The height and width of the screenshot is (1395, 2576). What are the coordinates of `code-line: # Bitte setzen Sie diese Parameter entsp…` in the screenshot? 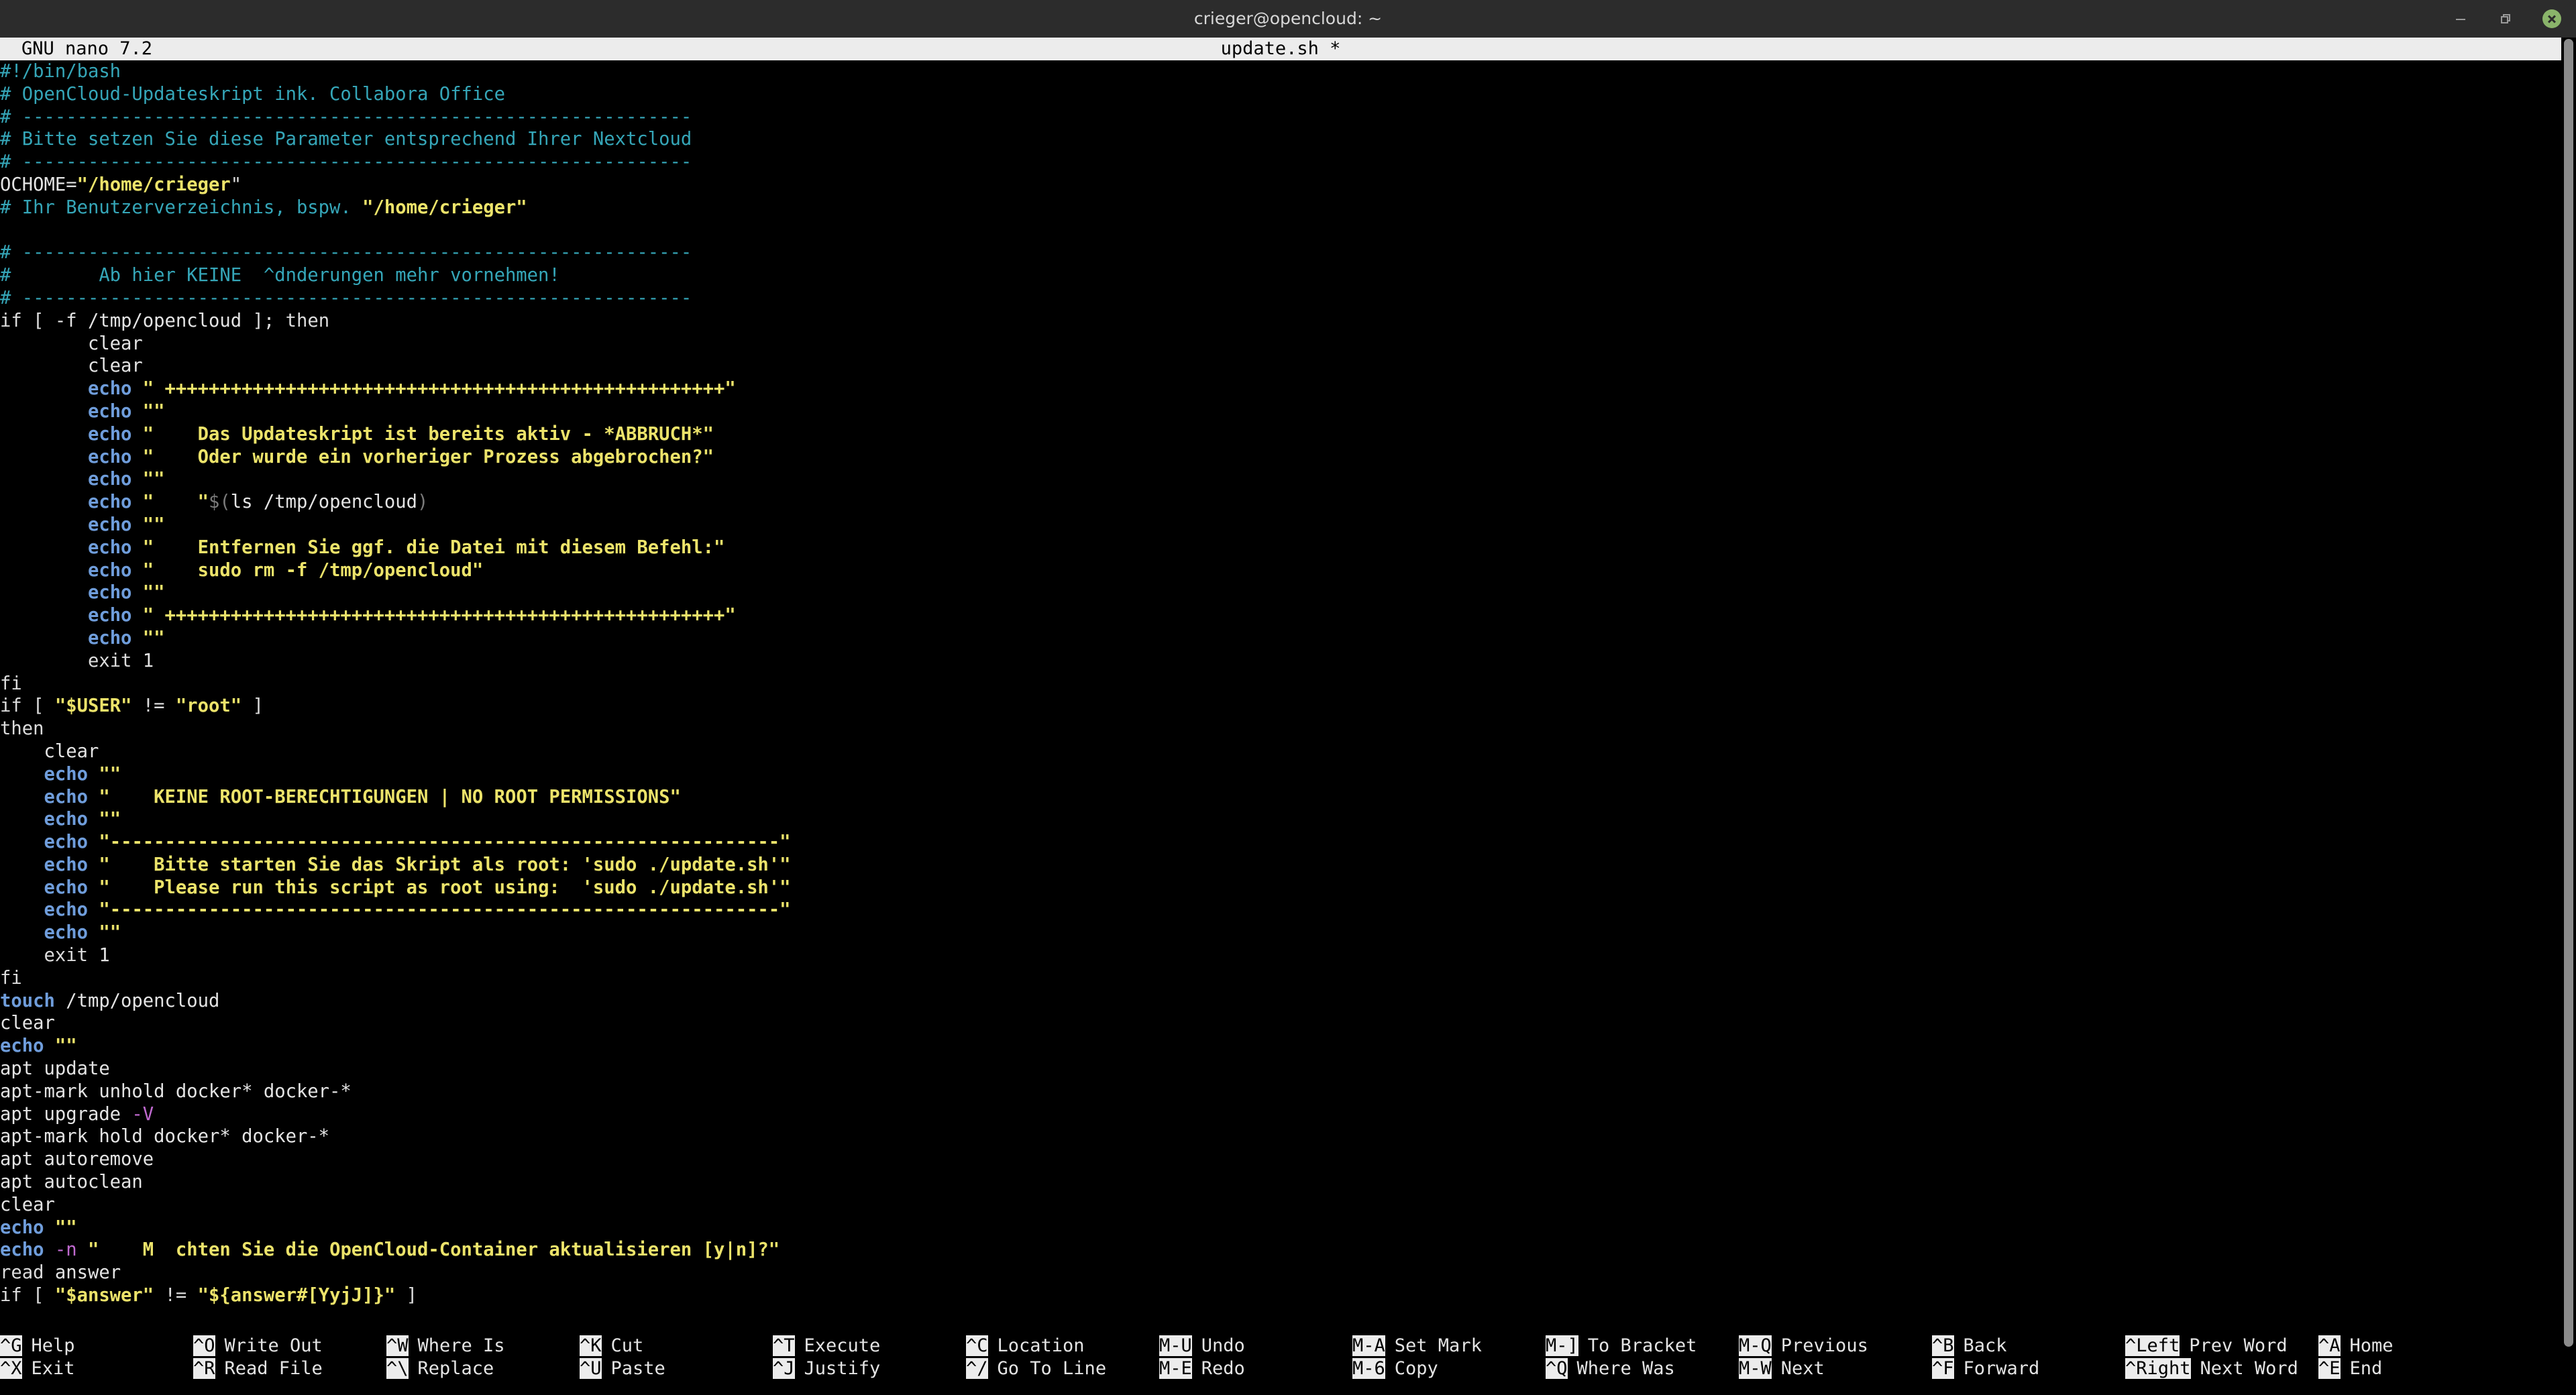 It's located at (1280, 139).